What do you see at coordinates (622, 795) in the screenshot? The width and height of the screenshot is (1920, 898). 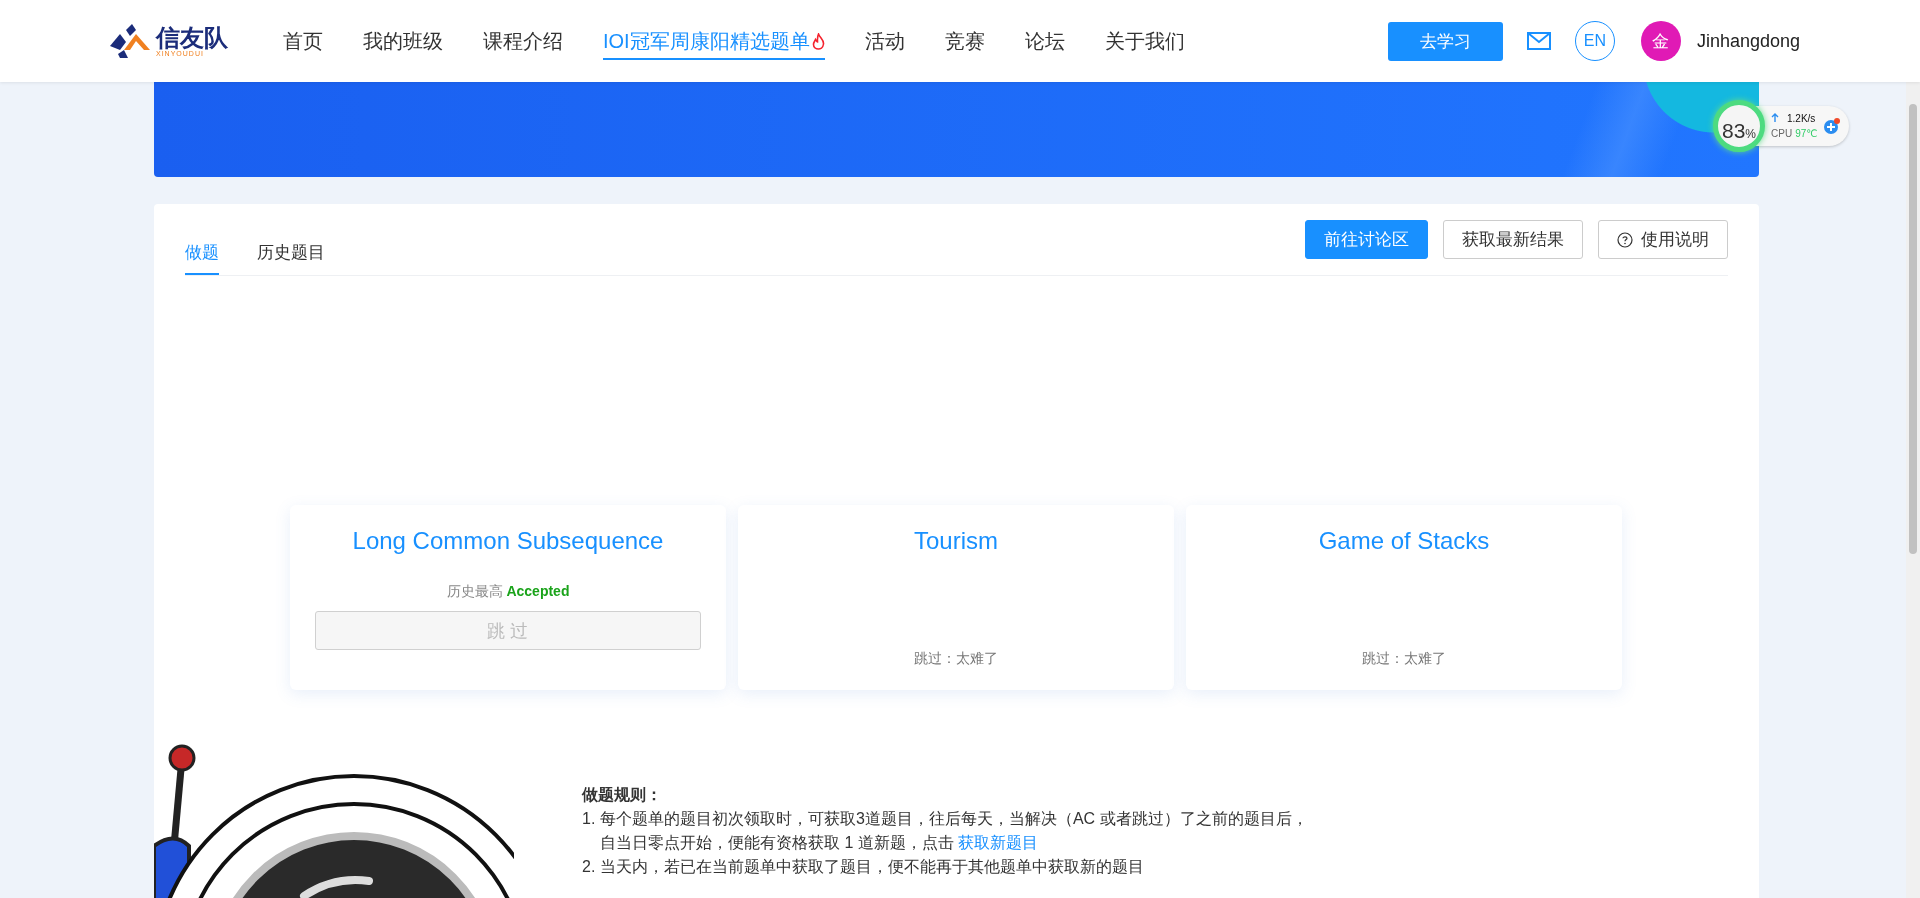 I see `rules-heading: 做题规则：` at bounding box center [622, 795].